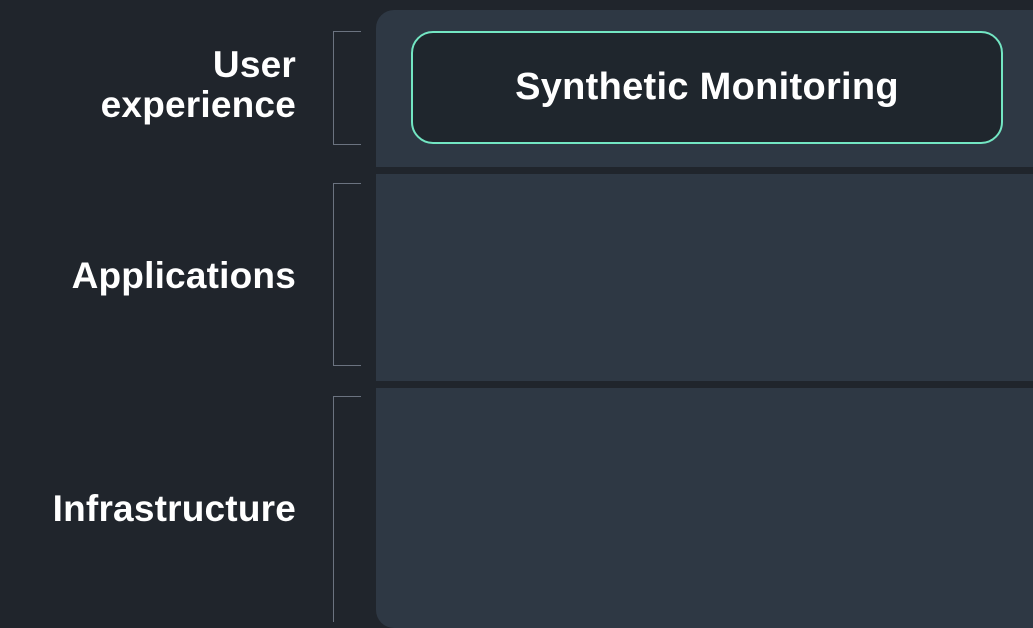  Describe the element at coordinates (183, 275) in the screenshot. I see `layer-label-applications: Applications` at that location.